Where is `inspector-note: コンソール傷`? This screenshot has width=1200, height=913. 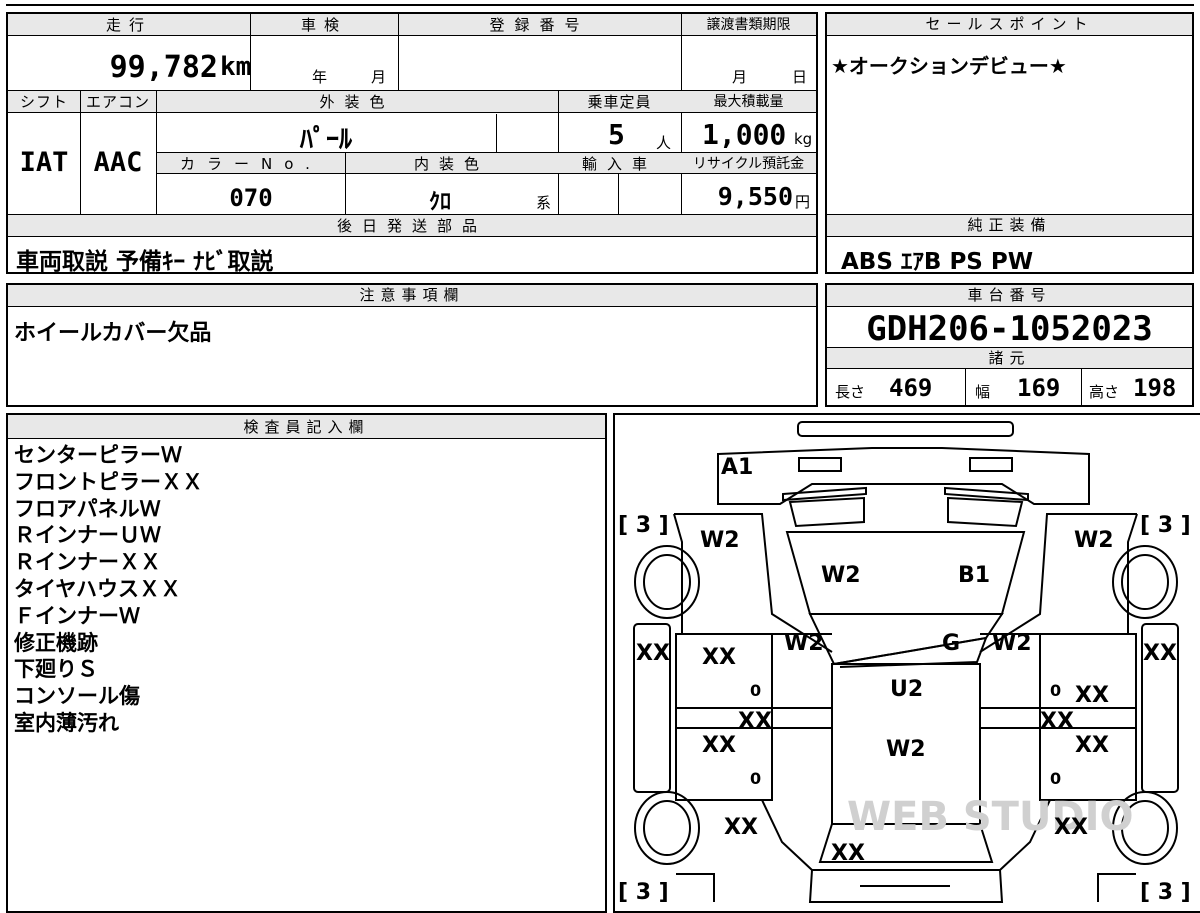 inspector-note: コンソール傷 is located at coordinates (77, 696).